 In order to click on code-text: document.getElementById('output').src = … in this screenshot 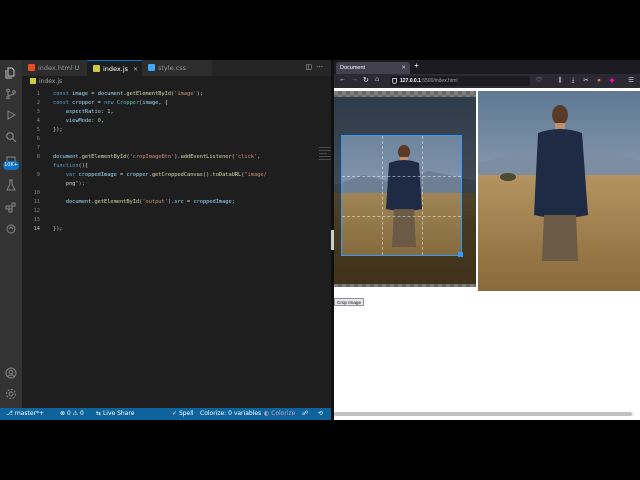, I will do `click(150, 202)`.